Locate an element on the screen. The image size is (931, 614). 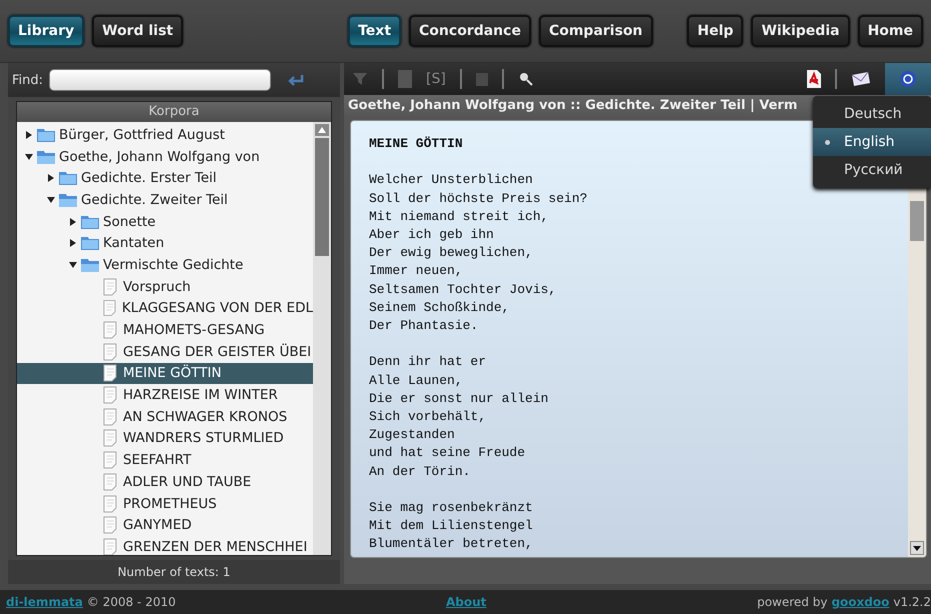
poem-line: Zugestanden is located at coordinates (412, 434).